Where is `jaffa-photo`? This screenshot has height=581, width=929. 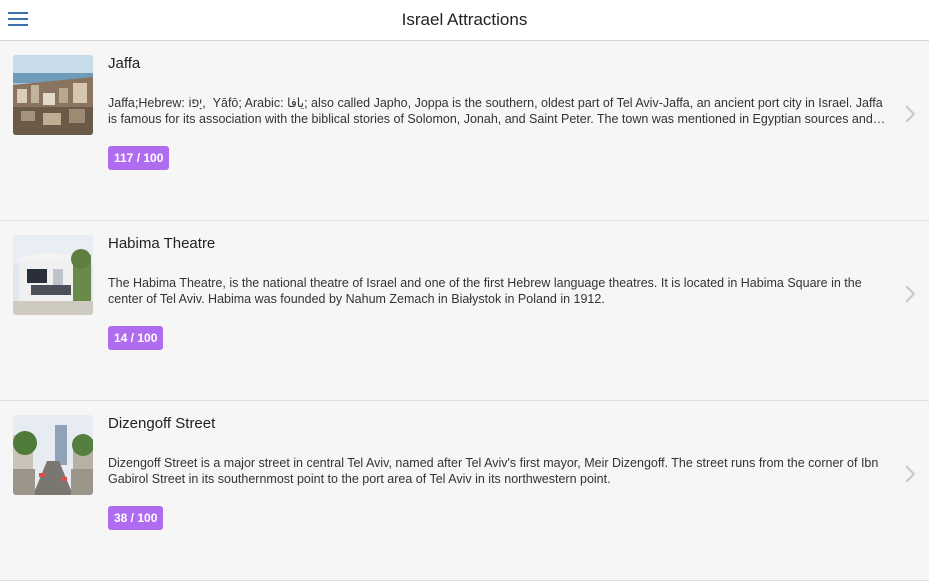
jaffa-photo is located at coordinates (53, 95).